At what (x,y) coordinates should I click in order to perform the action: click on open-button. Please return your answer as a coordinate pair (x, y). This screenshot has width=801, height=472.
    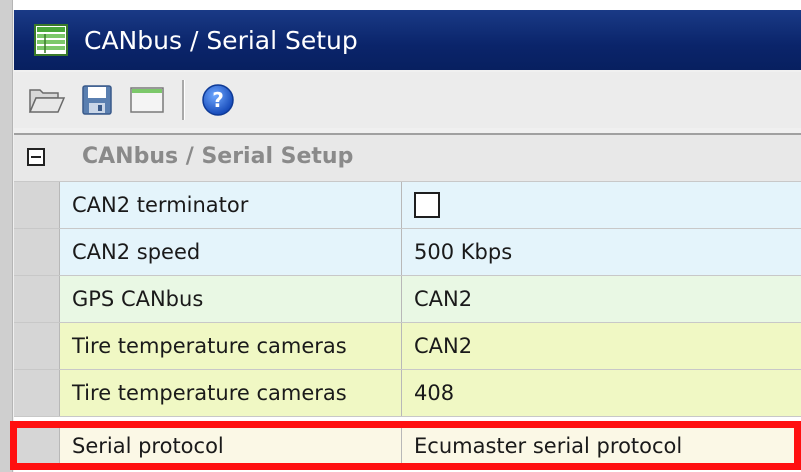
    Looking at the image, I should click on (47, 100).